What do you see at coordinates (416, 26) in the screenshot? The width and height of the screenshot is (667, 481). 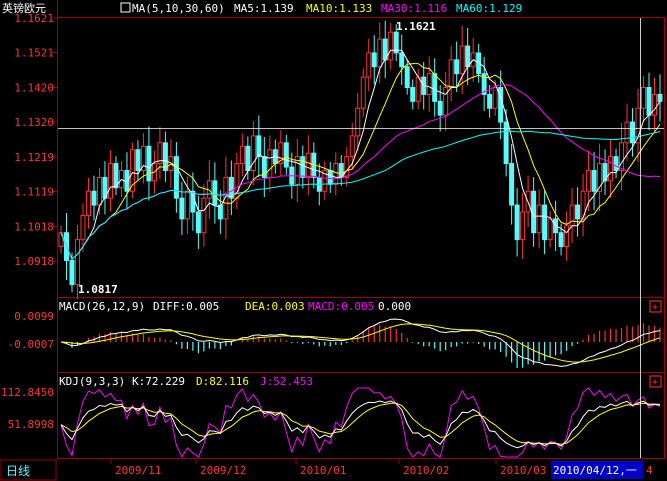 I see `high-price-label: 1.1621` at bounding box center [416, 26].